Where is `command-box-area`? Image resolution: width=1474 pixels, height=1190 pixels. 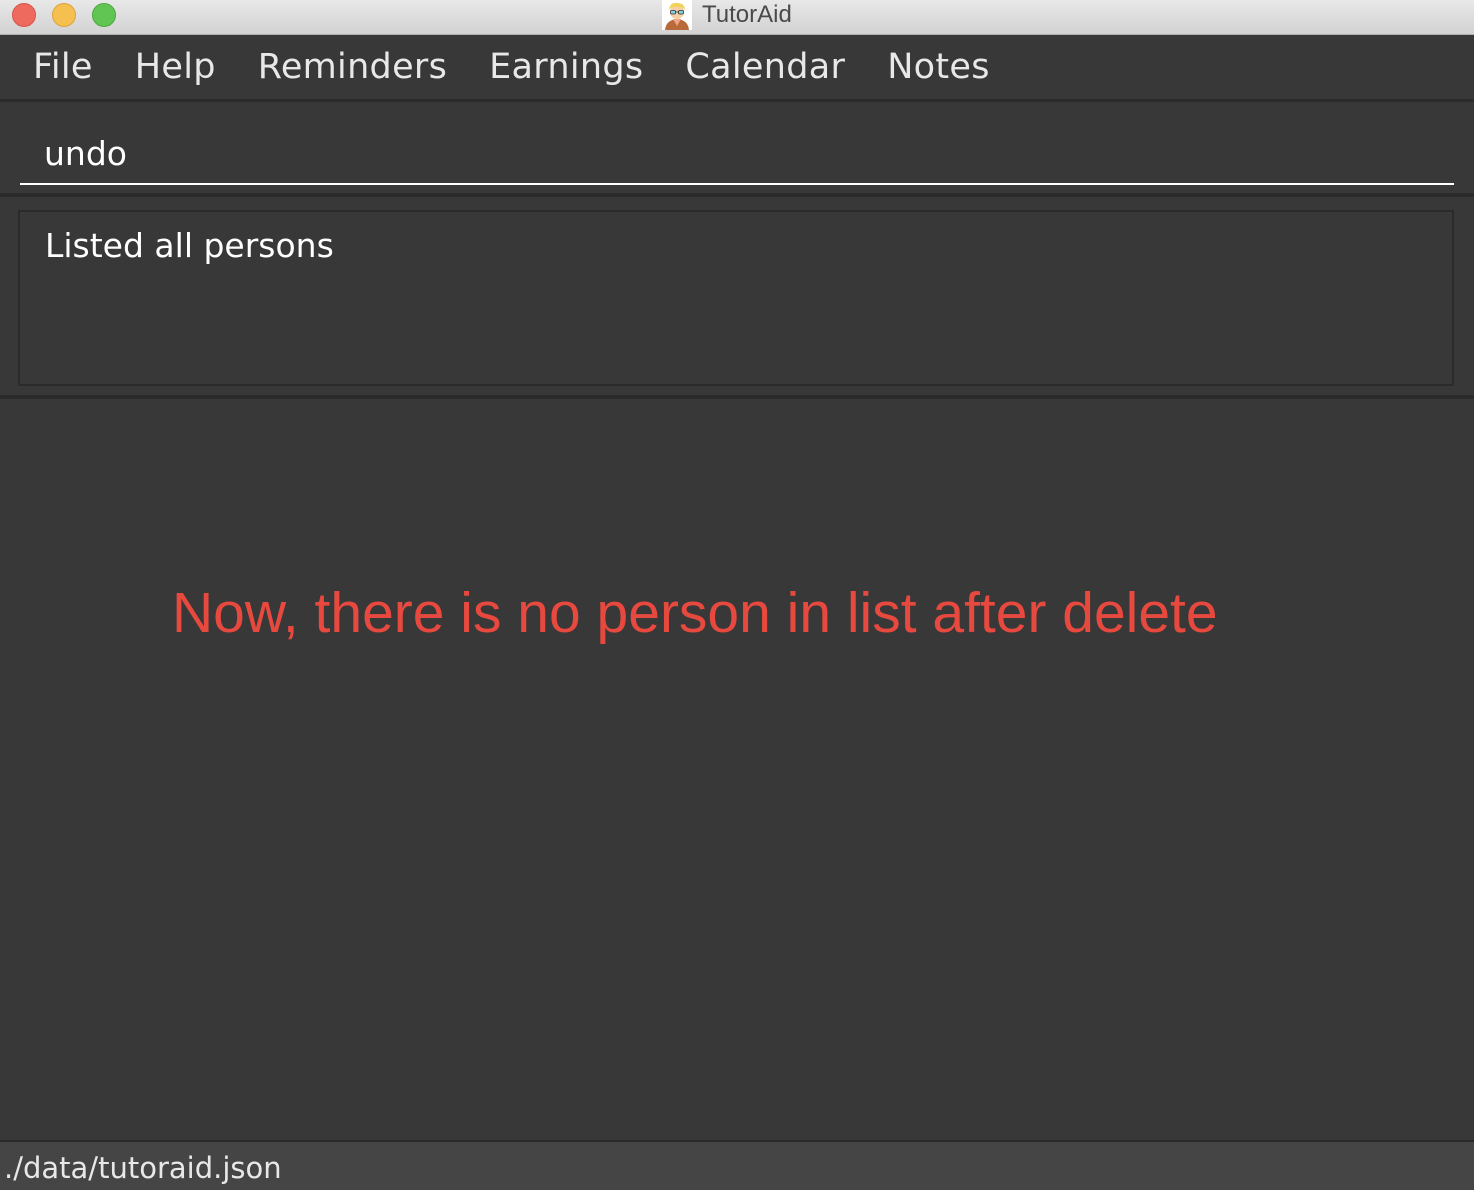
command-box-area is located at coordinates (737, 151).